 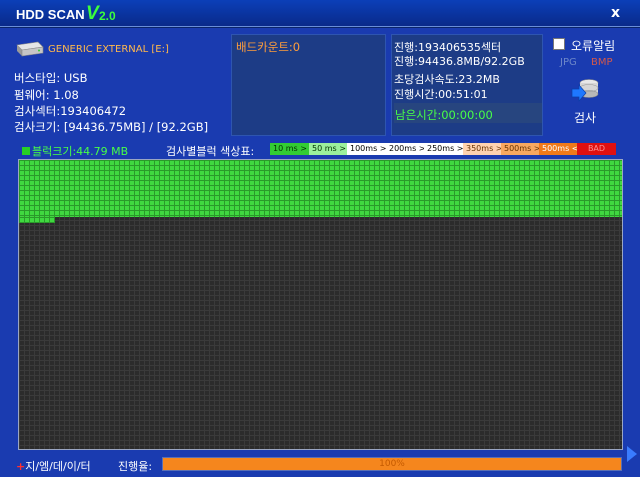 I want to click on legend-bad: BAD, so click(x=596, y=149).